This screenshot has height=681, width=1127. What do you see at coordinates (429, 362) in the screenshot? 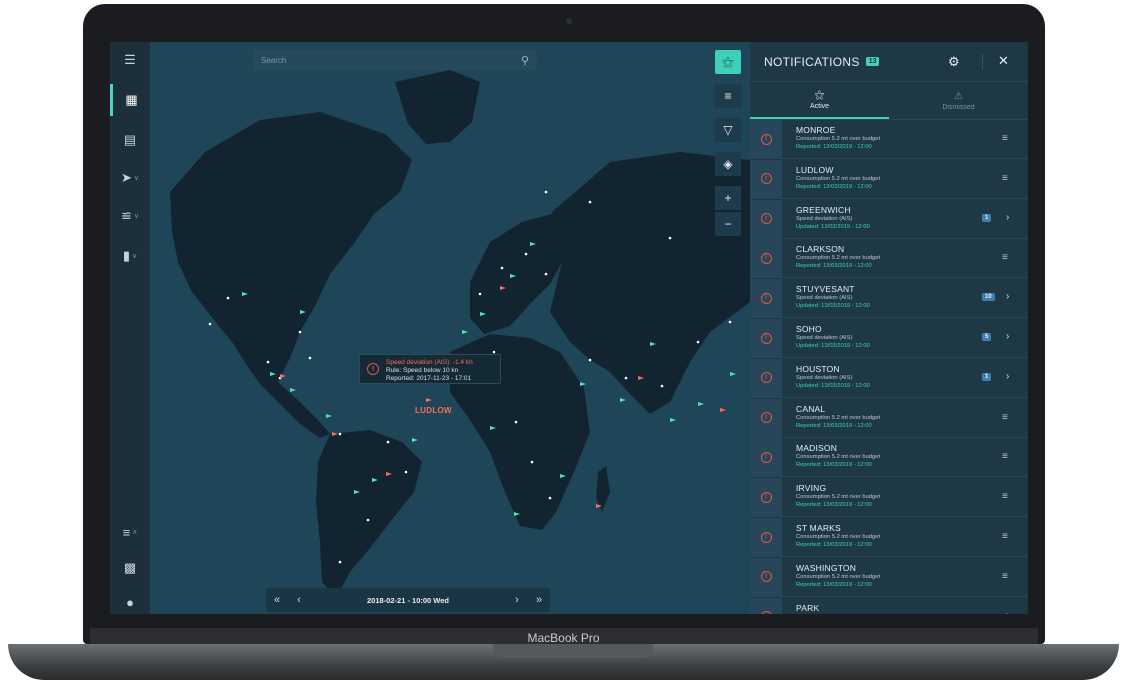
I see `tooltip-title: Speed deviation (AIS): -1.4 kn` at bounding box center [429, 362].